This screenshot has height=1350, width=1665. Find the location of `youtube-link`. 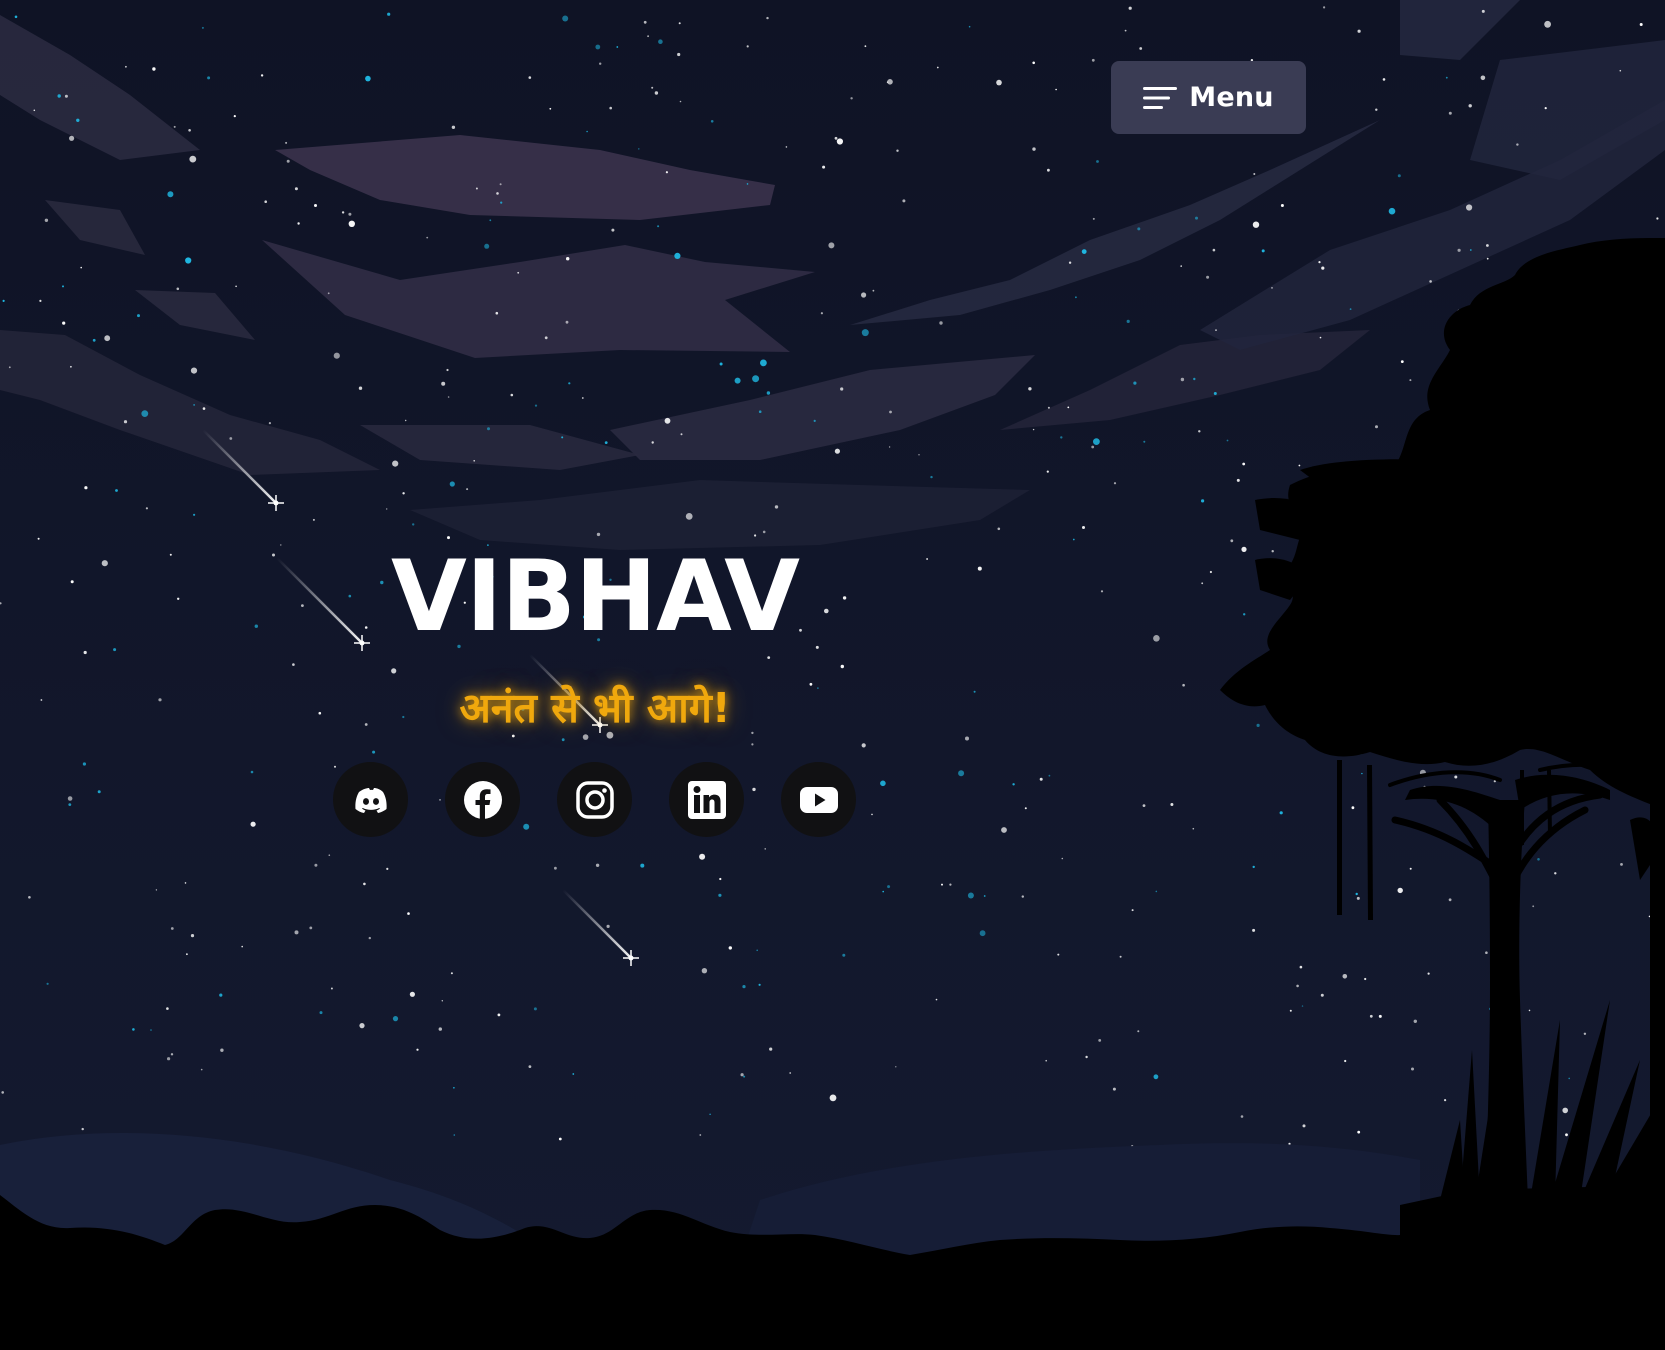

youtube-link is located at coordinates (818, 799).